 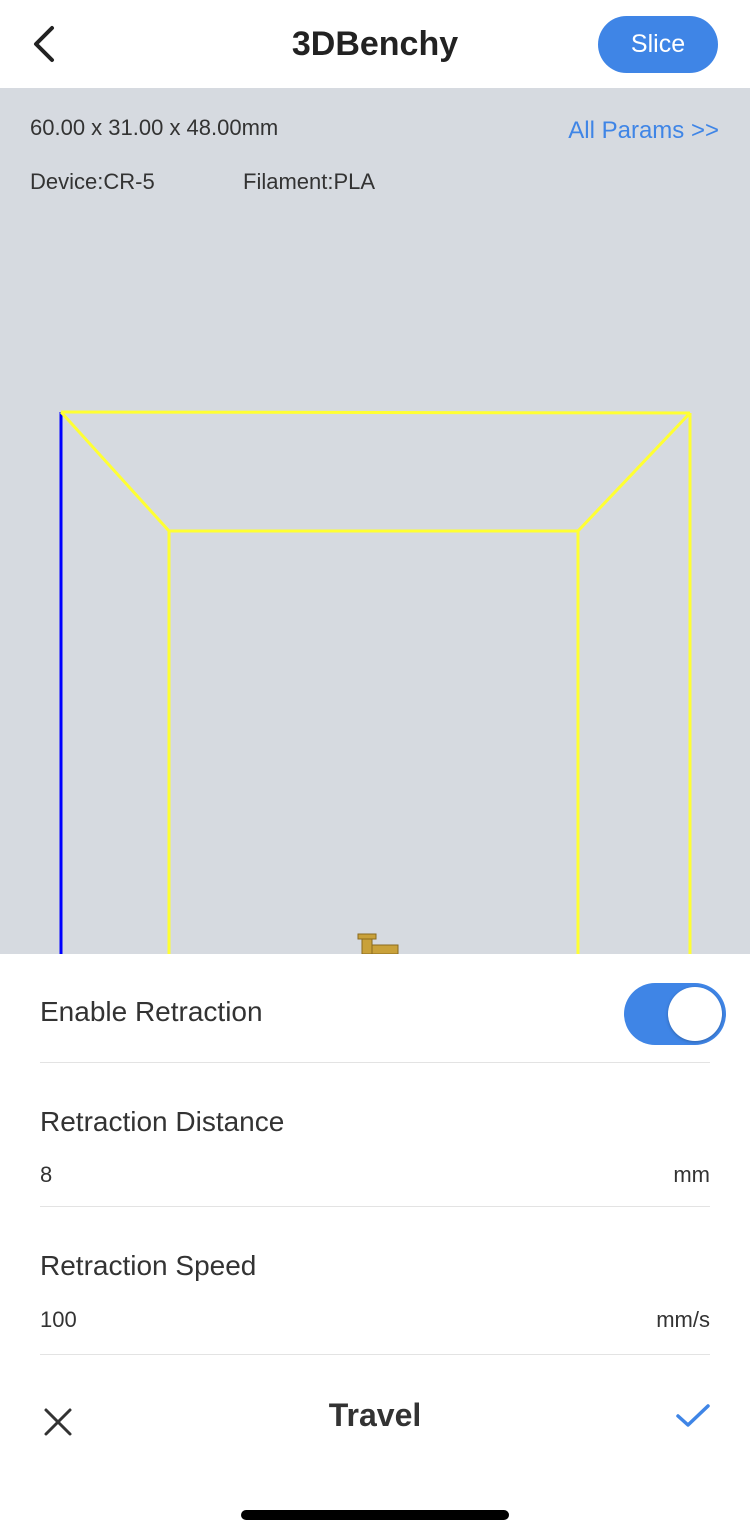 I want to click on retraction-speed-unit: mm/s, so click(x=683, y=1319).